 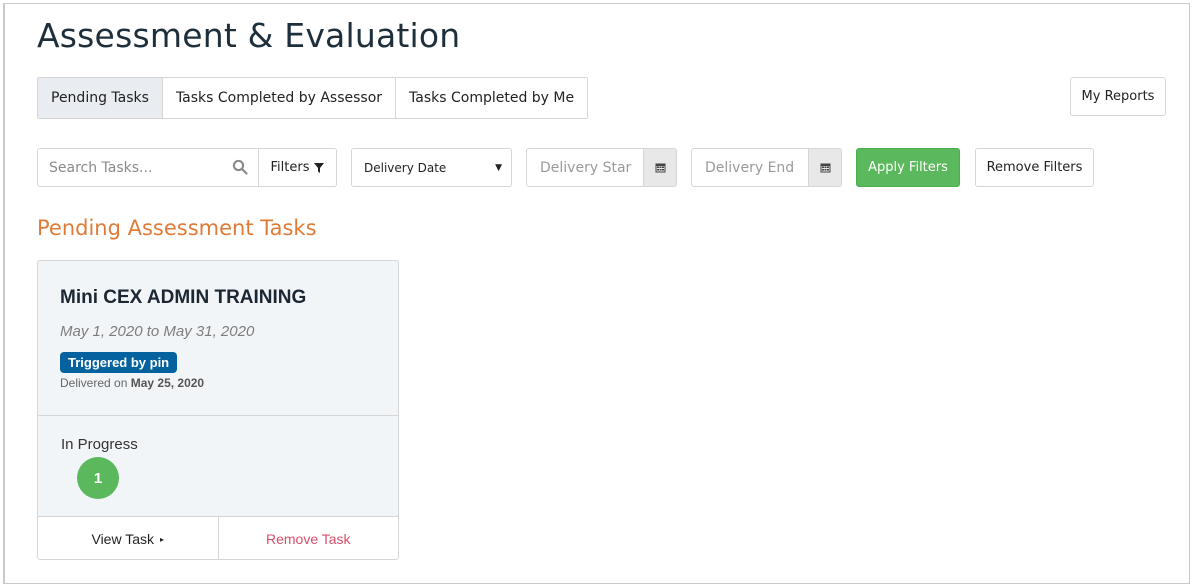 What do you see at coordinates (98, 478) in the screenshot?
I see `status-count-badge: 1` at bounding box center [98, 478].